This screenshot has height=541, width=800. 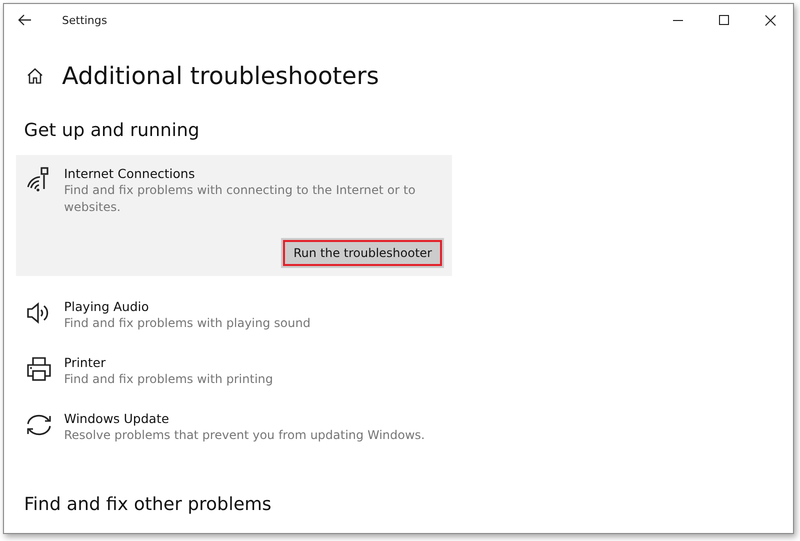 What do you see at coordinates (244, 435) in the screenshot?
I see `troubleshooter-description: Resolve problems that prevent you from updating Windows.` at bounding box center [244, 435].